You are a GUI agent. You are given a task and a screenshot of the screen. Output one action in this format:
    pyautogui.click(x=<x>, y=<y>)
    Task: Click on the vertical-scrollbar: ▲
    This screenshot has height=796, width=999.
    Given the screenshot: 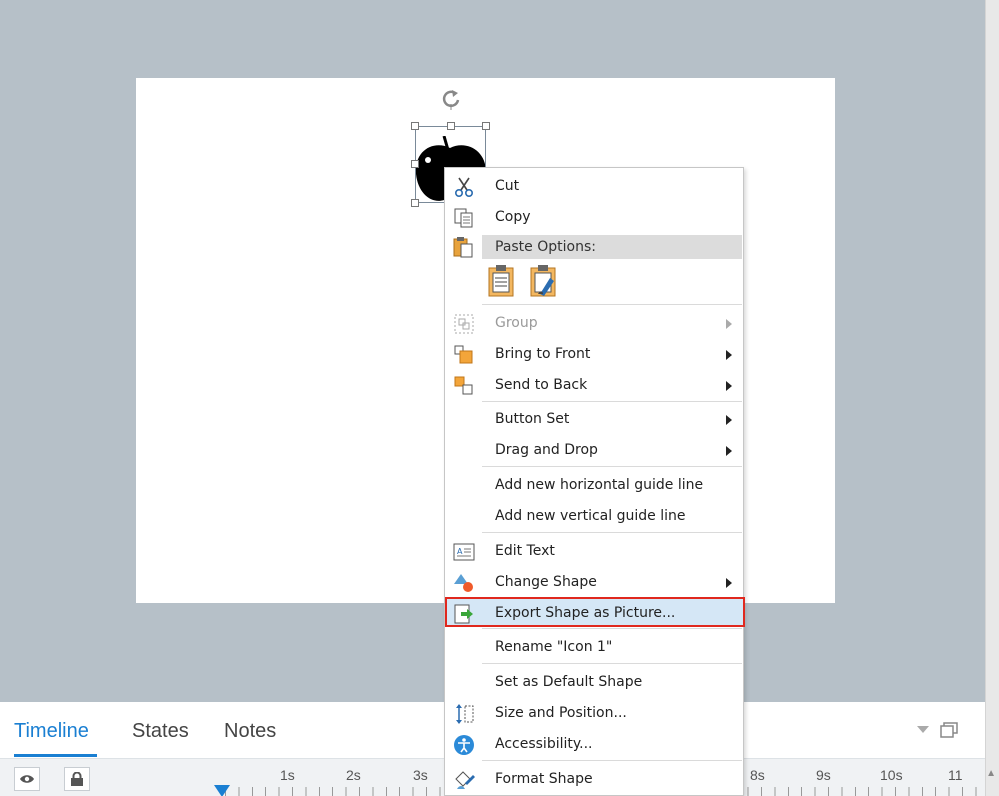 What is the action you would take?
    pyautogui.click(x=992, y=398)
    